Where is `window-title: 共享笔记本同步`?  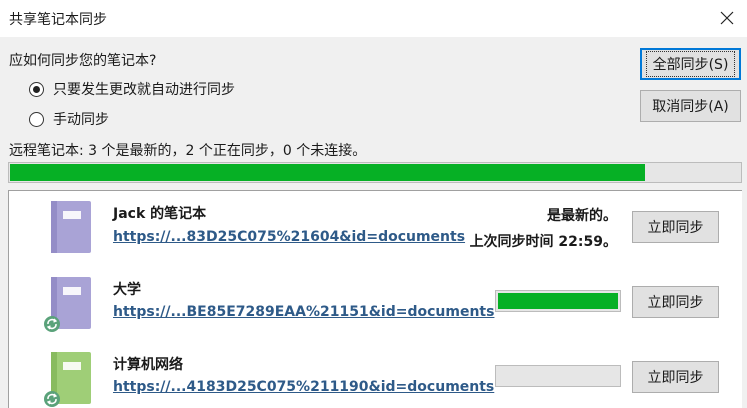
window-title: 共享笔记本同步 is located at coordinates (58, 20).